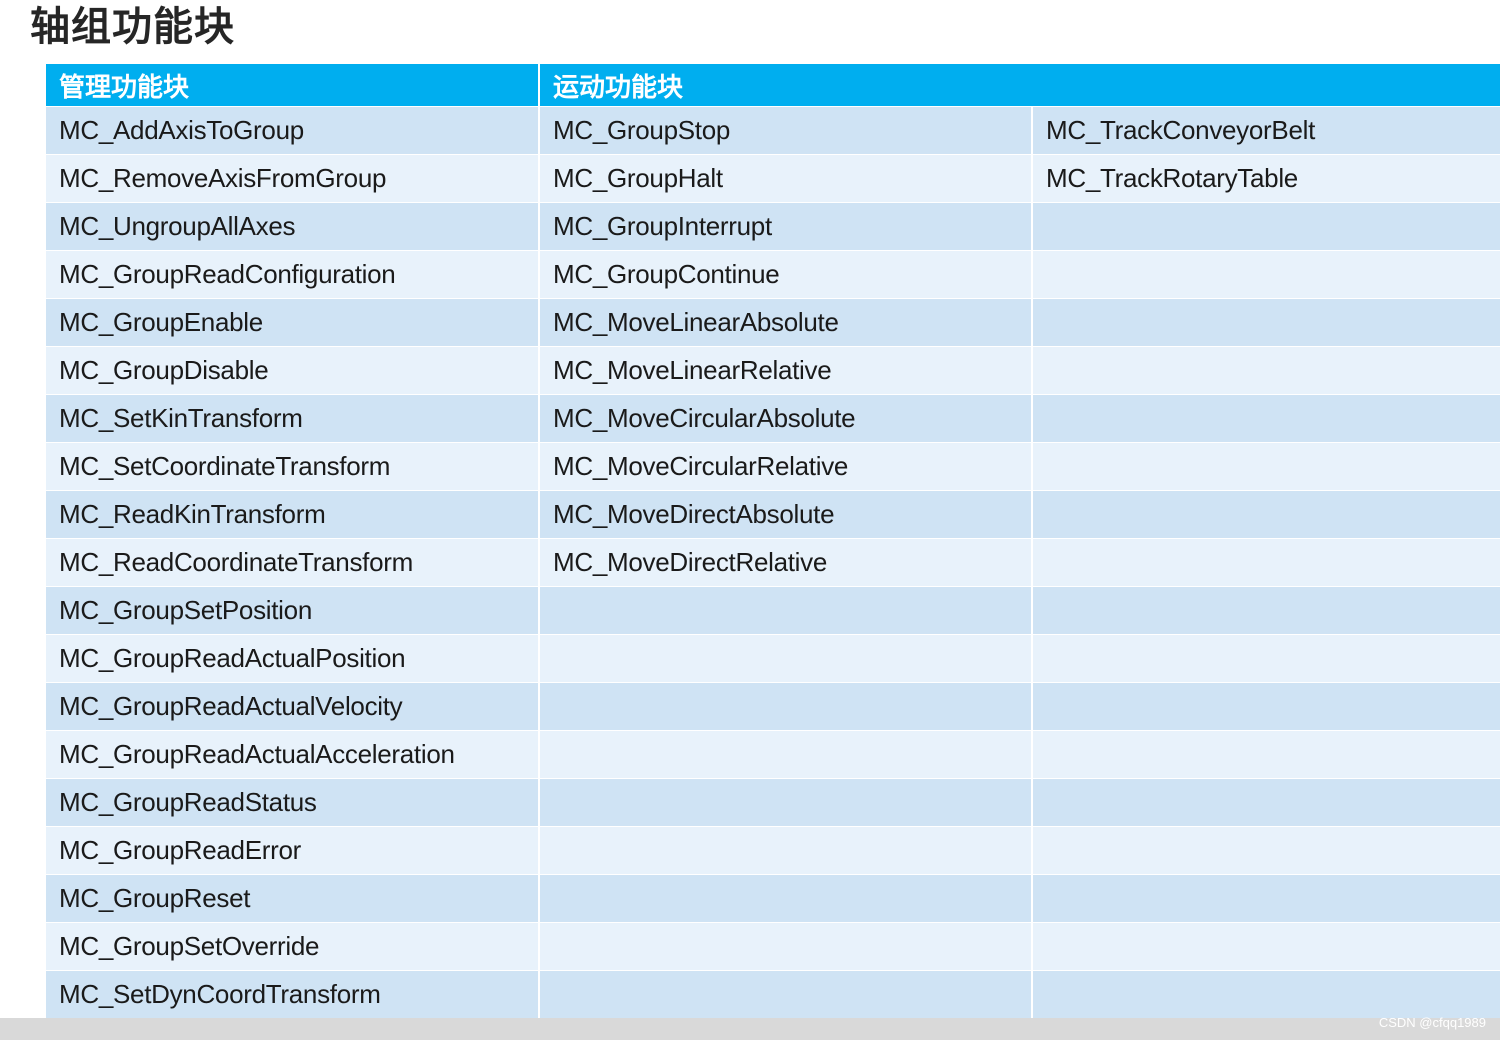  What do you see at coordinates (786, 562) in the screenshot?
I see `motion-cell: MC_MoveDirectRelative` at bounding box center [786, 562].